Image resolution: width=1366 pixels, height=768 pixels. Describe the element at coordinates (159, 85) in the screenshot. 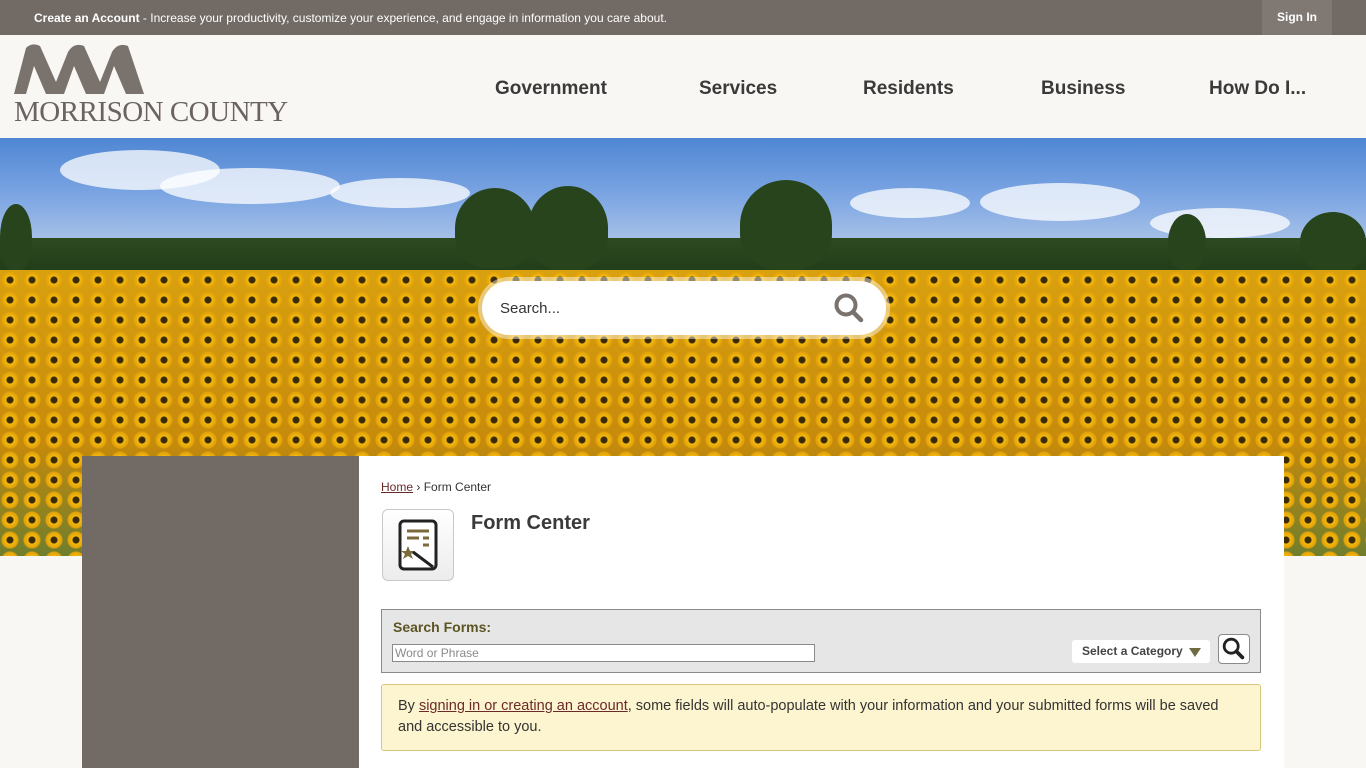

I see `county-logo: MORRISON COUNTY` at that location.